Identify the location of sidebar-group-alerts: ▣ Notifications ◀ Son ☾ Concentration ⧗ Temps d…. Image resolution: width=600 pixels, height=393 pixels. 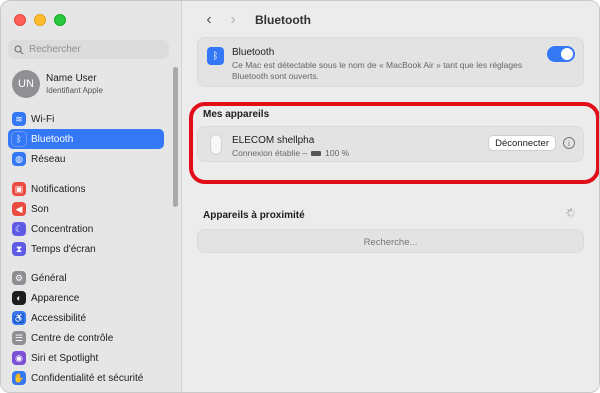
(86, 219).